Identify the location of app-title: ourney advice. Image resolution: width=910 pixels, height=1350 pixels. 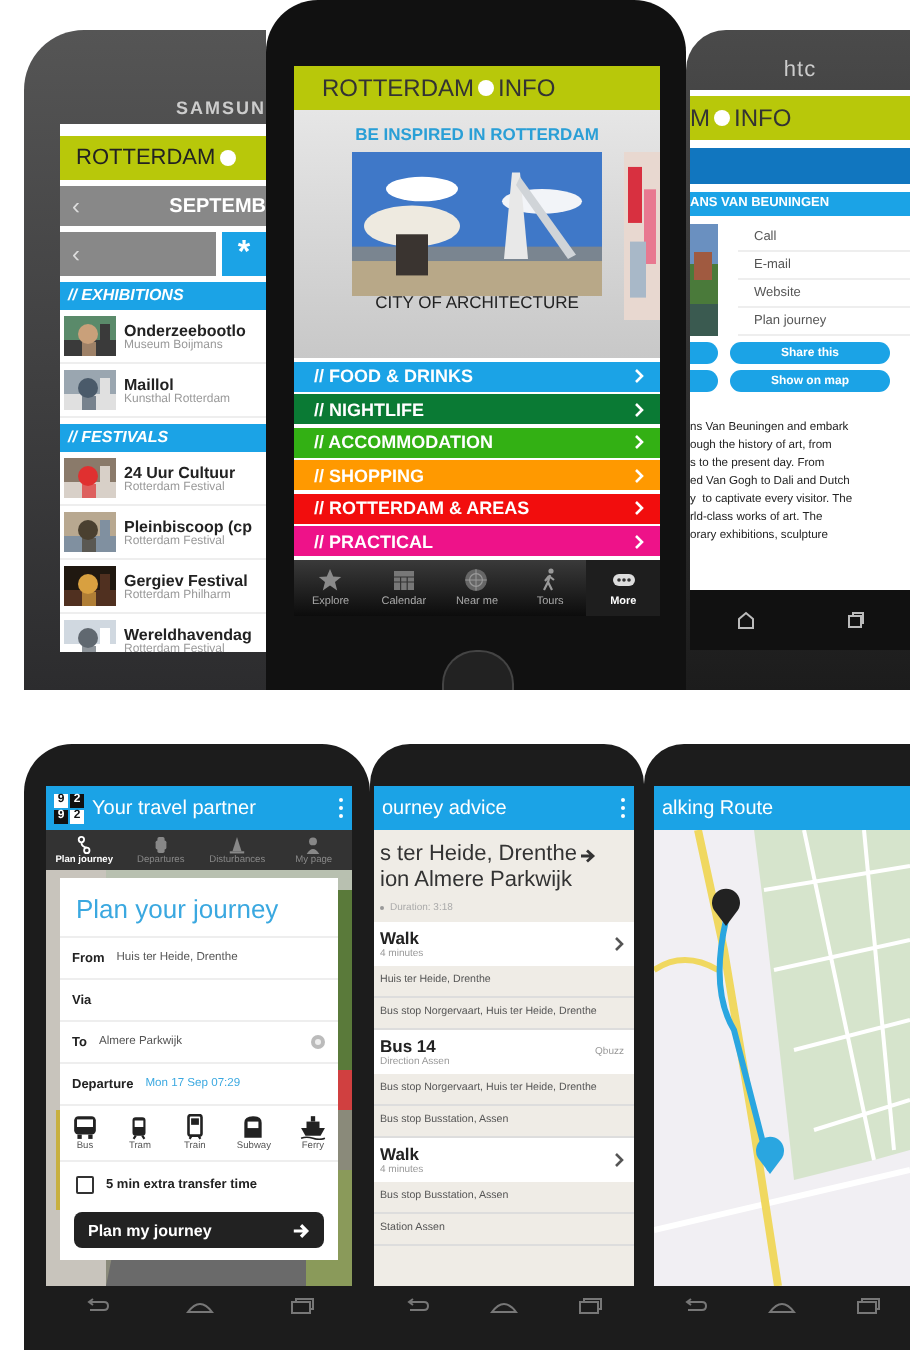
(445, 808).